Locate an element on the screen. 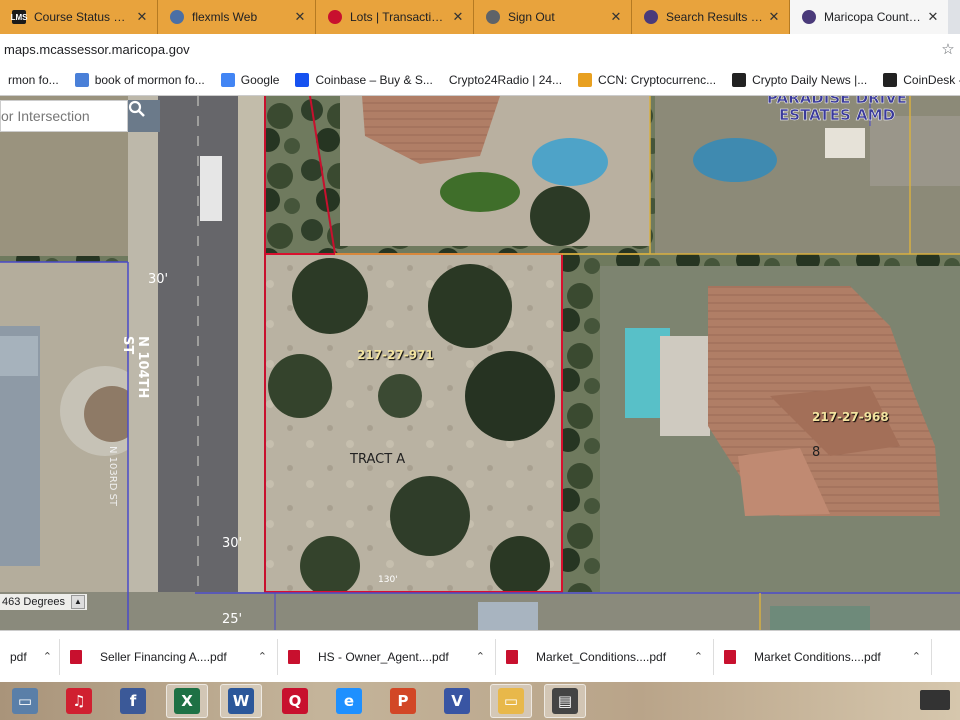 The height and width of the screenshot is (720, 960). taskbar-button: ♫ is located at coordinates (79, 701).